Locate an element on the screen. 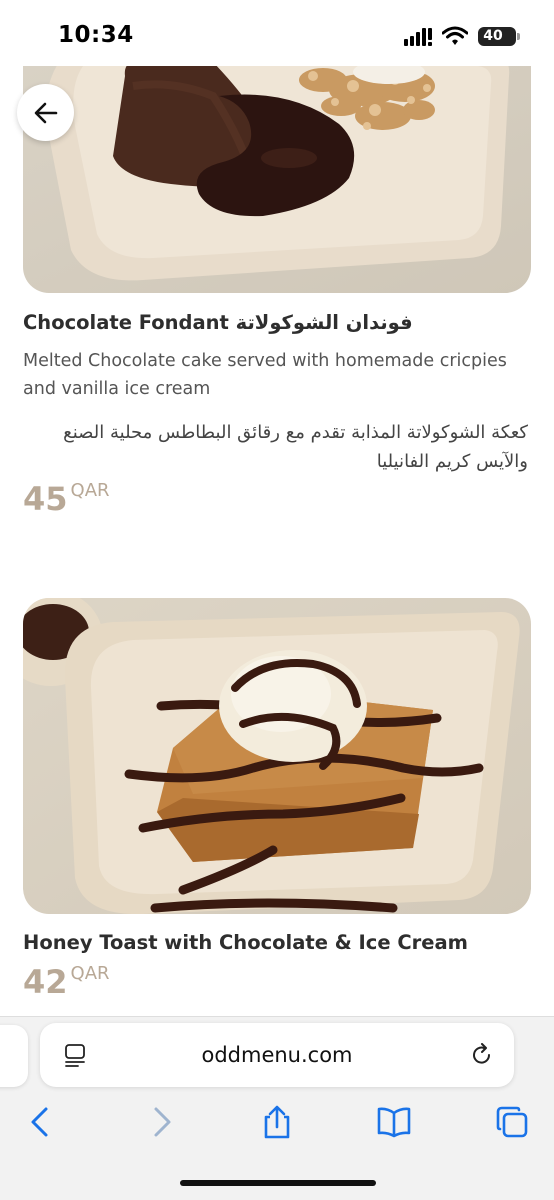 The width and height of the screenshot is (554, 1200). signal-icon is located at coordinates (418, 37).